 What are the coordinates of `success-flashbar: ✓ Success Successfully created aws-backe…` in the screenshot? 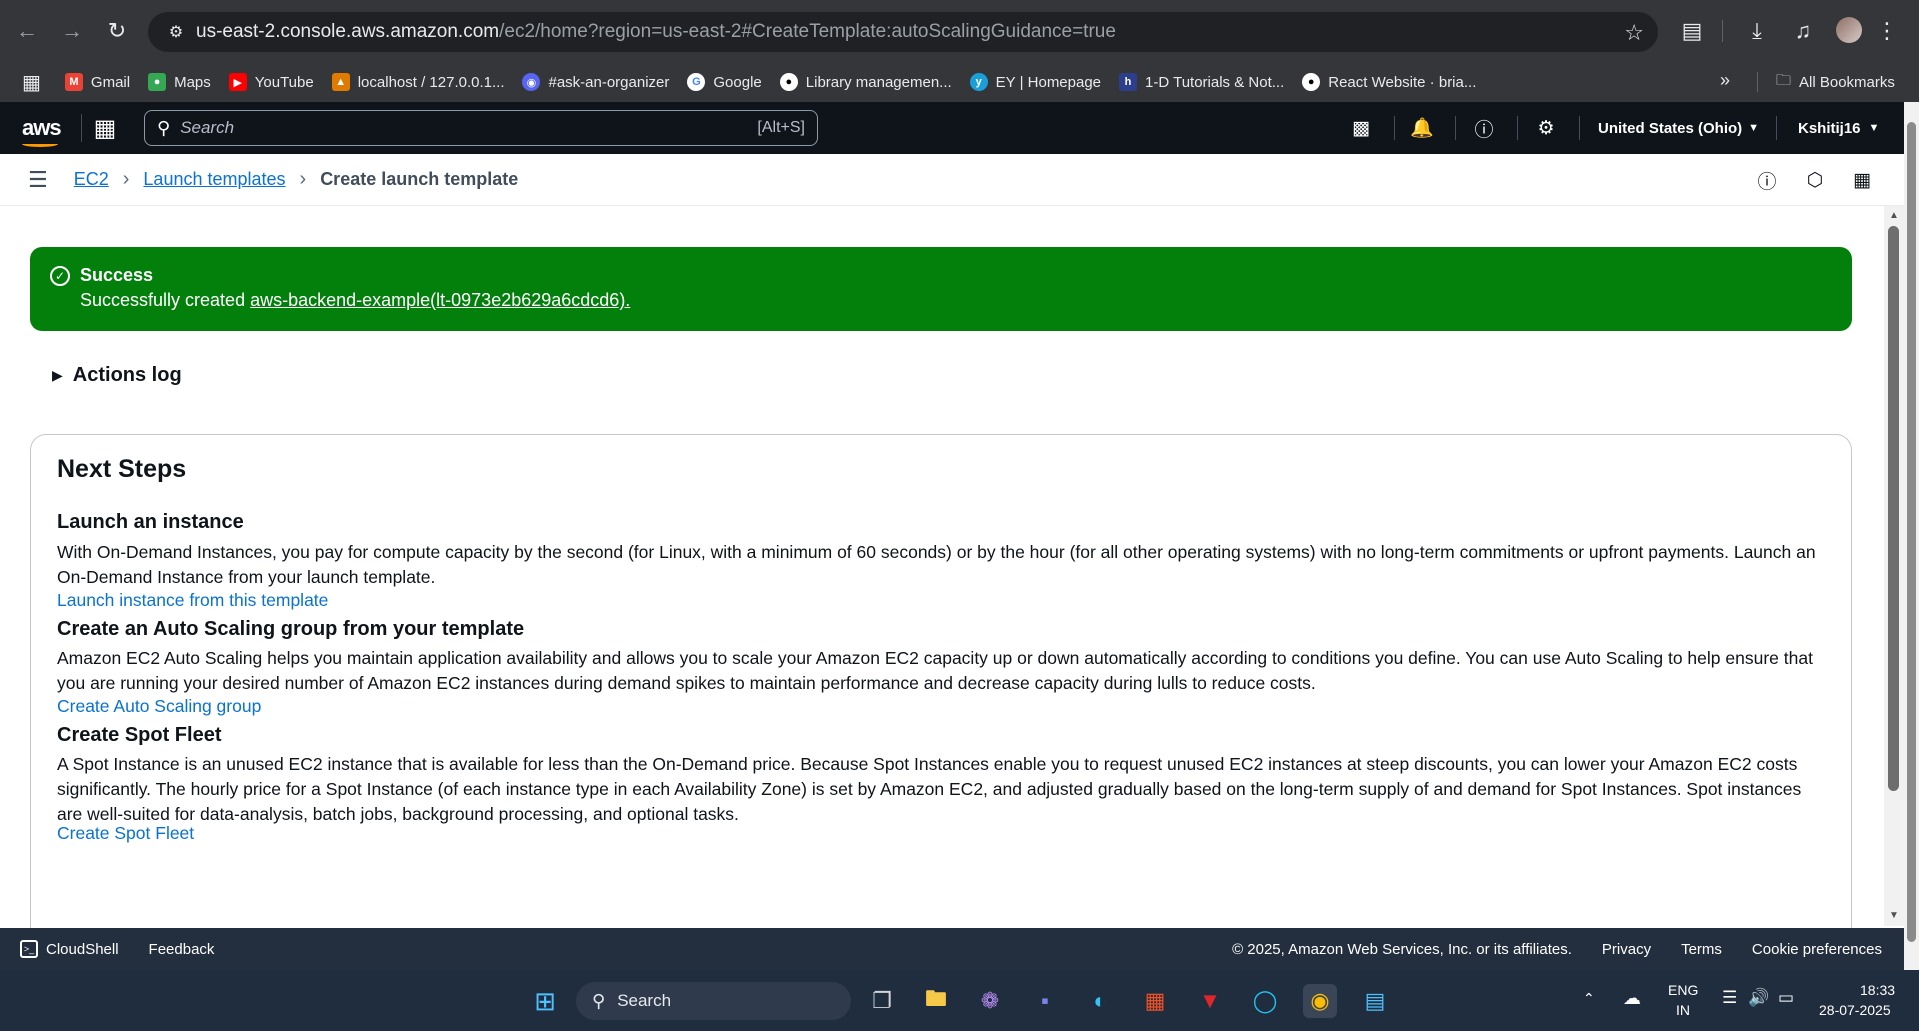 It's located at (941, 289).